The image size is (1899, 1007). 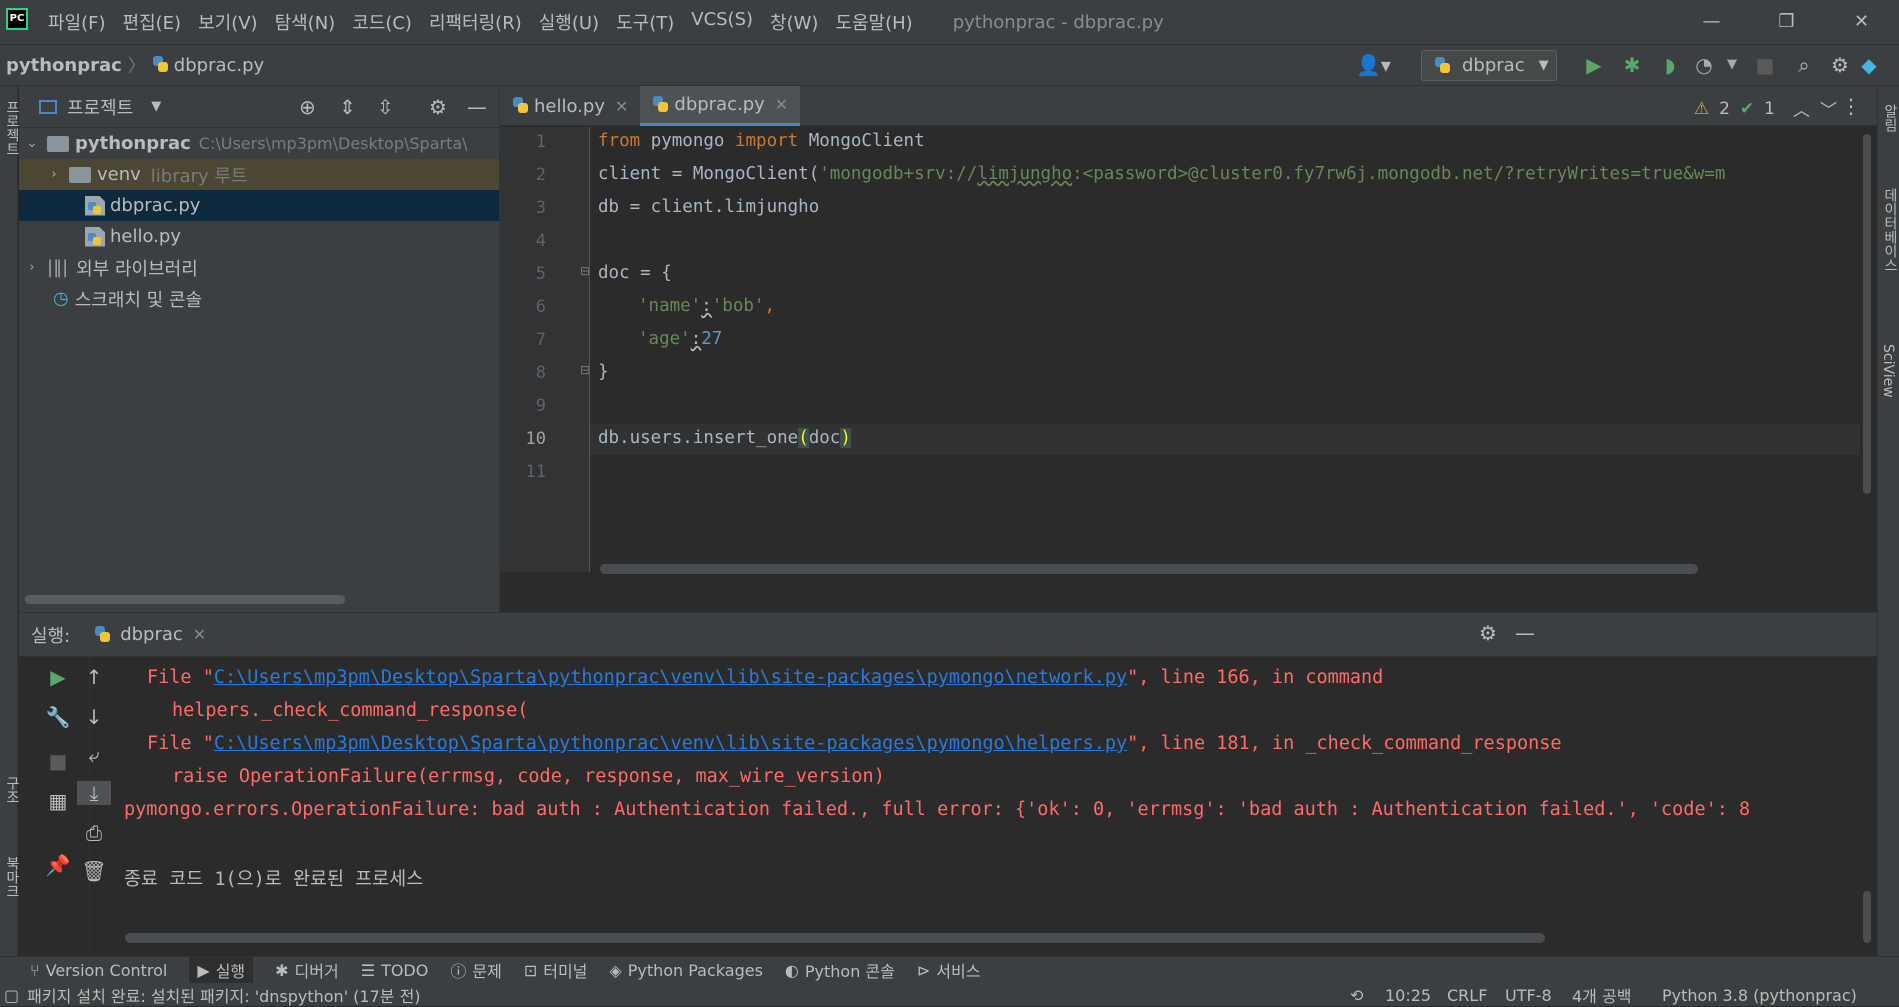 What do you see at coordinates (395, 970) in the screenshot?
I see `tool-tab-todo: ☰ TODO` at bounding box center [395, 970].